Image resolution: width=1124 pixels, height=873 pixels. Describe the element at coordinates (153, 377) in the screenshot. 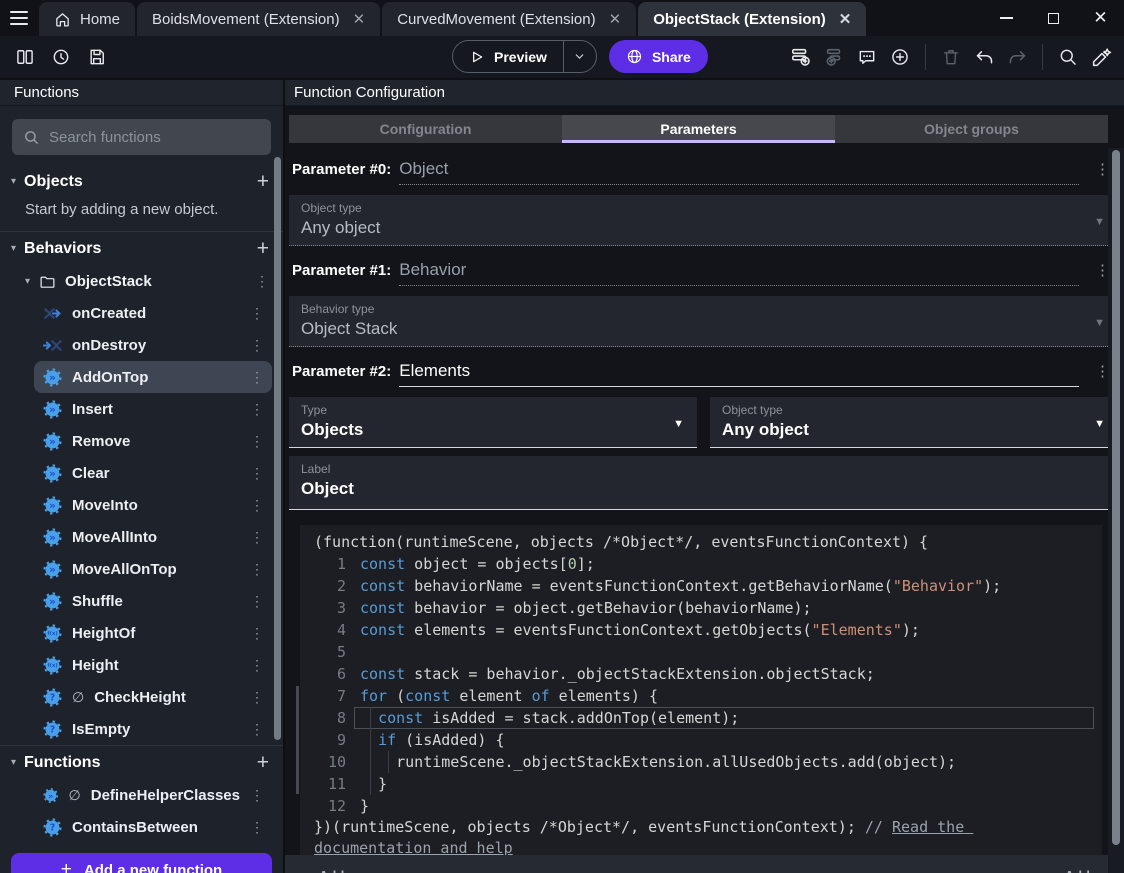

I see `function-item-addontop: » AddOnTop ⋮` at that location.